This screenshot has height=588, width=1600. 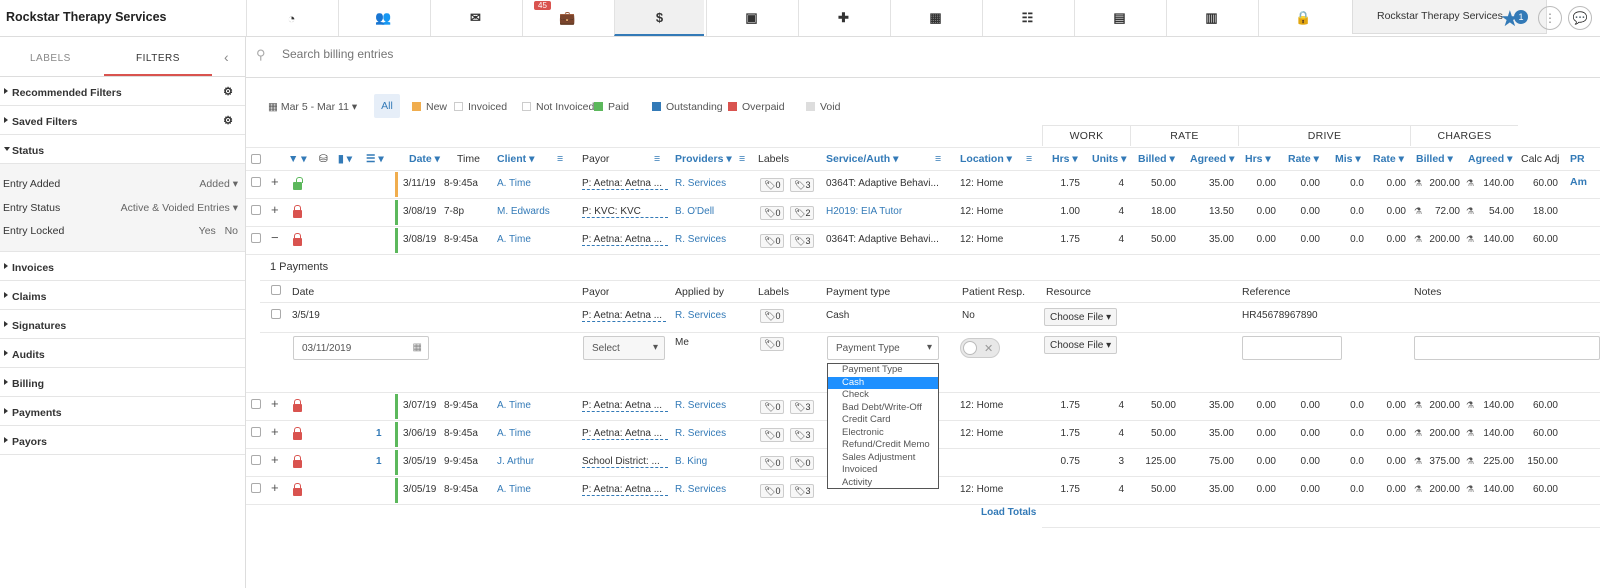 I want to click on users-icon: 👥, so click(x=383, y=18).